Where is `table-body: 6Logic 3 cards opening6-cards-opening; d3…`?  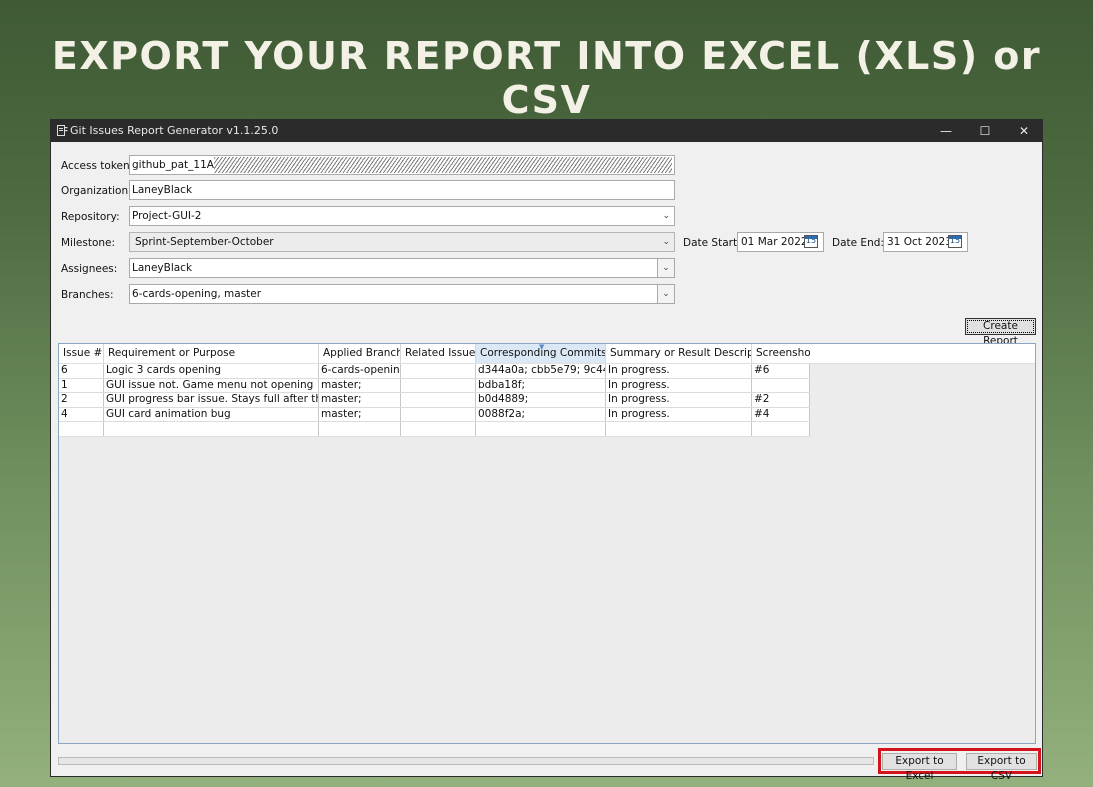 table-body: 6Logic 3 cards opening6-cards-opening; d3… is located at coordinates (434, 400).